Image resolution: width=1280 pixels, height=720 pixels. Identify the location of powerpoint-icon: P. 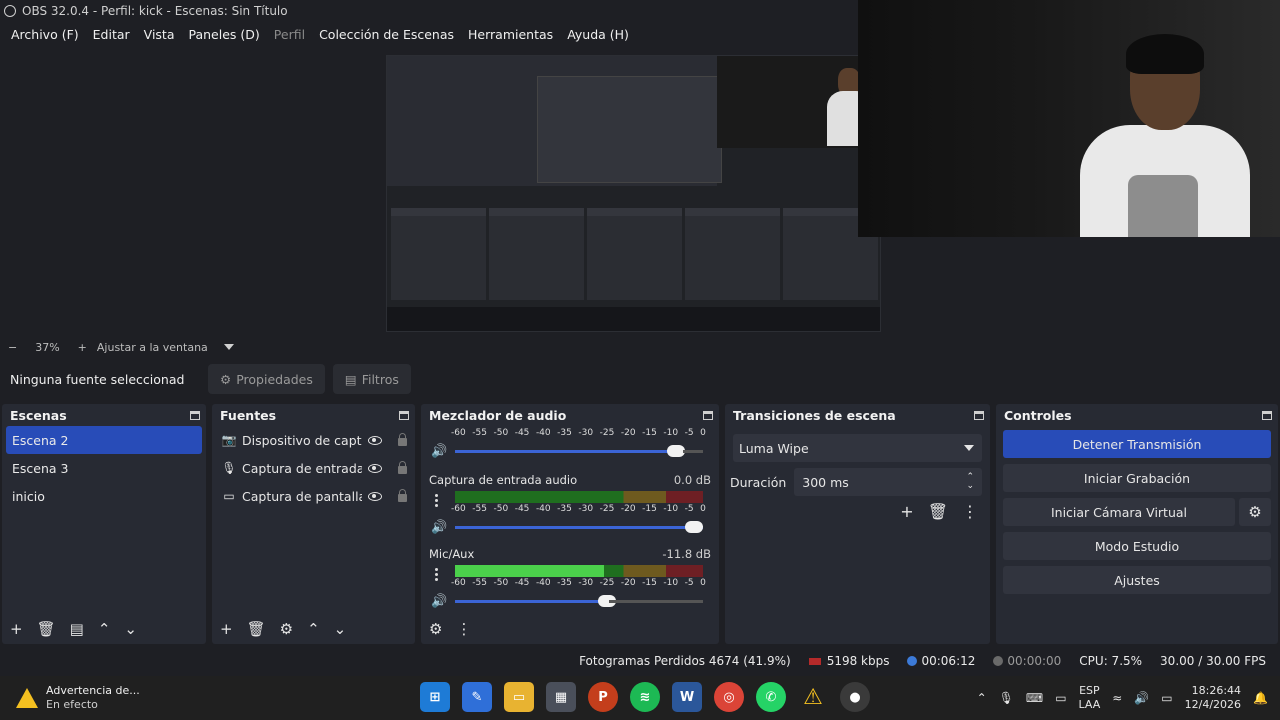
(603, 697).